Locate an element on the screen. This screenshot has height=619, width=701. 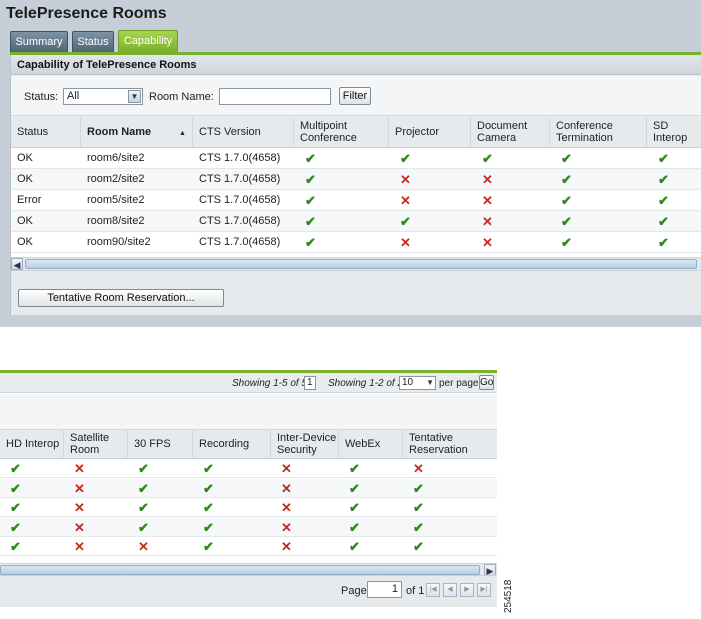
col-header-hd-interop: HD Interop is located at coordinates (32, 444).